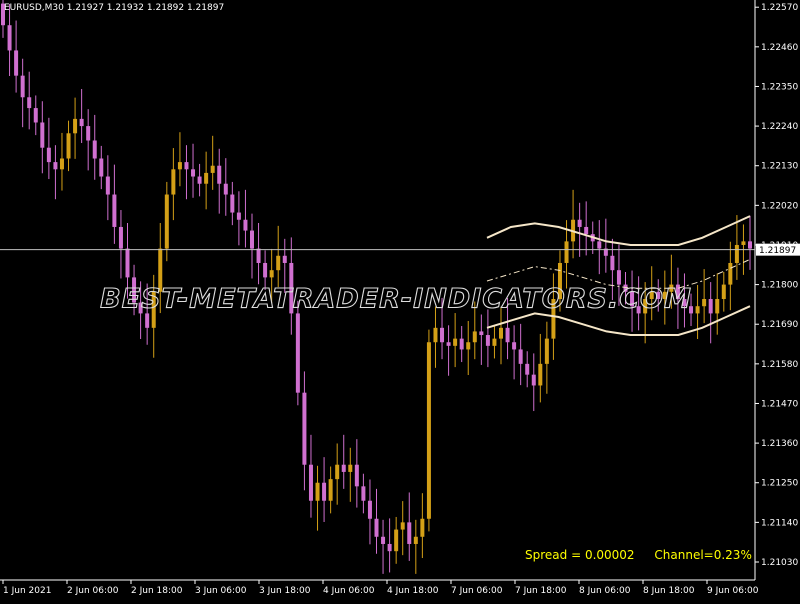 Image resolution: width=800 pixels, height=604 pixels. What do you see at coordinates (27, 591) in the screenshot?
I see `x-tick-label: 1 Jun 2021` at bounding box center [27, 591].